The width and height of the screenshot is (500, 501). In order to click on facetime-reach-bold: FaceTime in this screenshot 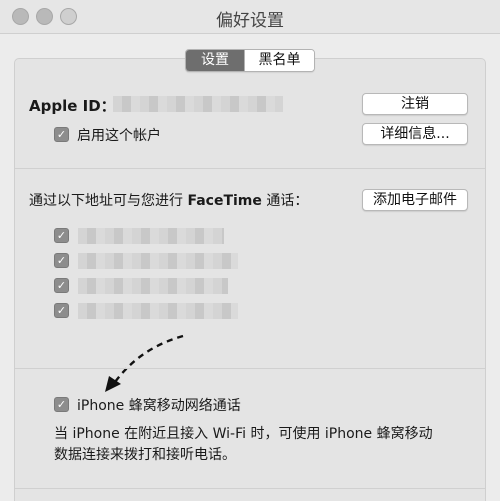, I will do `click(224, 201)`.